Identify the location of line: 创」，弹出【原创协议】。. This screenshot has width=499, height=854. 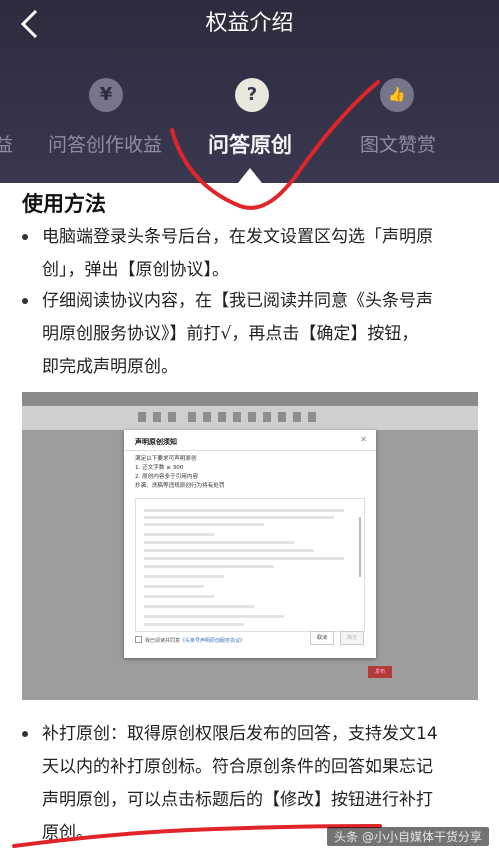
(135, 270).